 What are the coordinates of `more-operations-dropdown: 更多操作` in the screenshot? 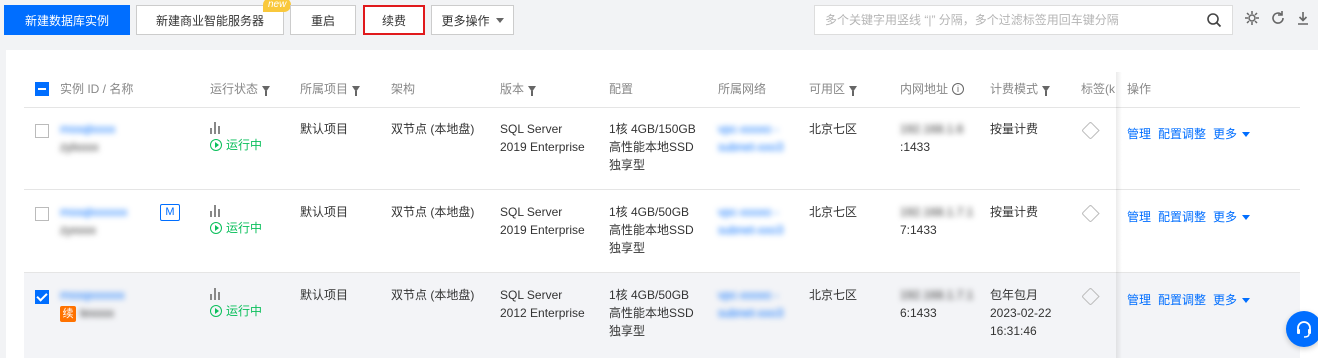 It's located at (472, 20).